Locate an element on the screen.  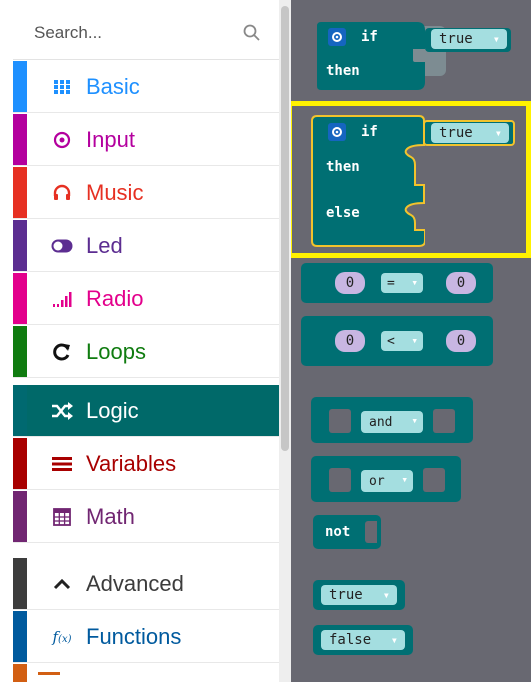
category-label: Variables is located at coordinates (131, 463).